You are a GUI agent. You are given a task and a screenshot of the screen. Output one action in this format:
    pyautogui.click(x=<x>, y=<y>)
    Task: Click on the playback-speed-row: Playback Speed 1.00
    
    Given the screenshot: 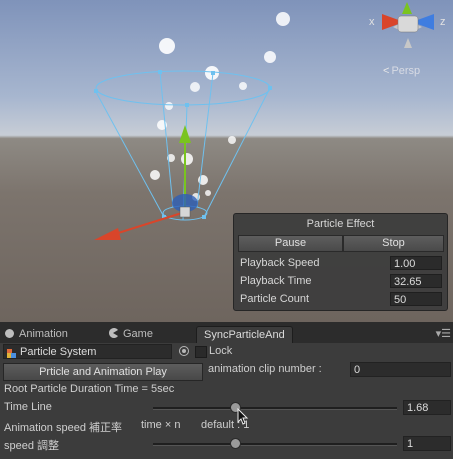 What is the action you would take?
    pyautogui.click(x=341, y=264)
    